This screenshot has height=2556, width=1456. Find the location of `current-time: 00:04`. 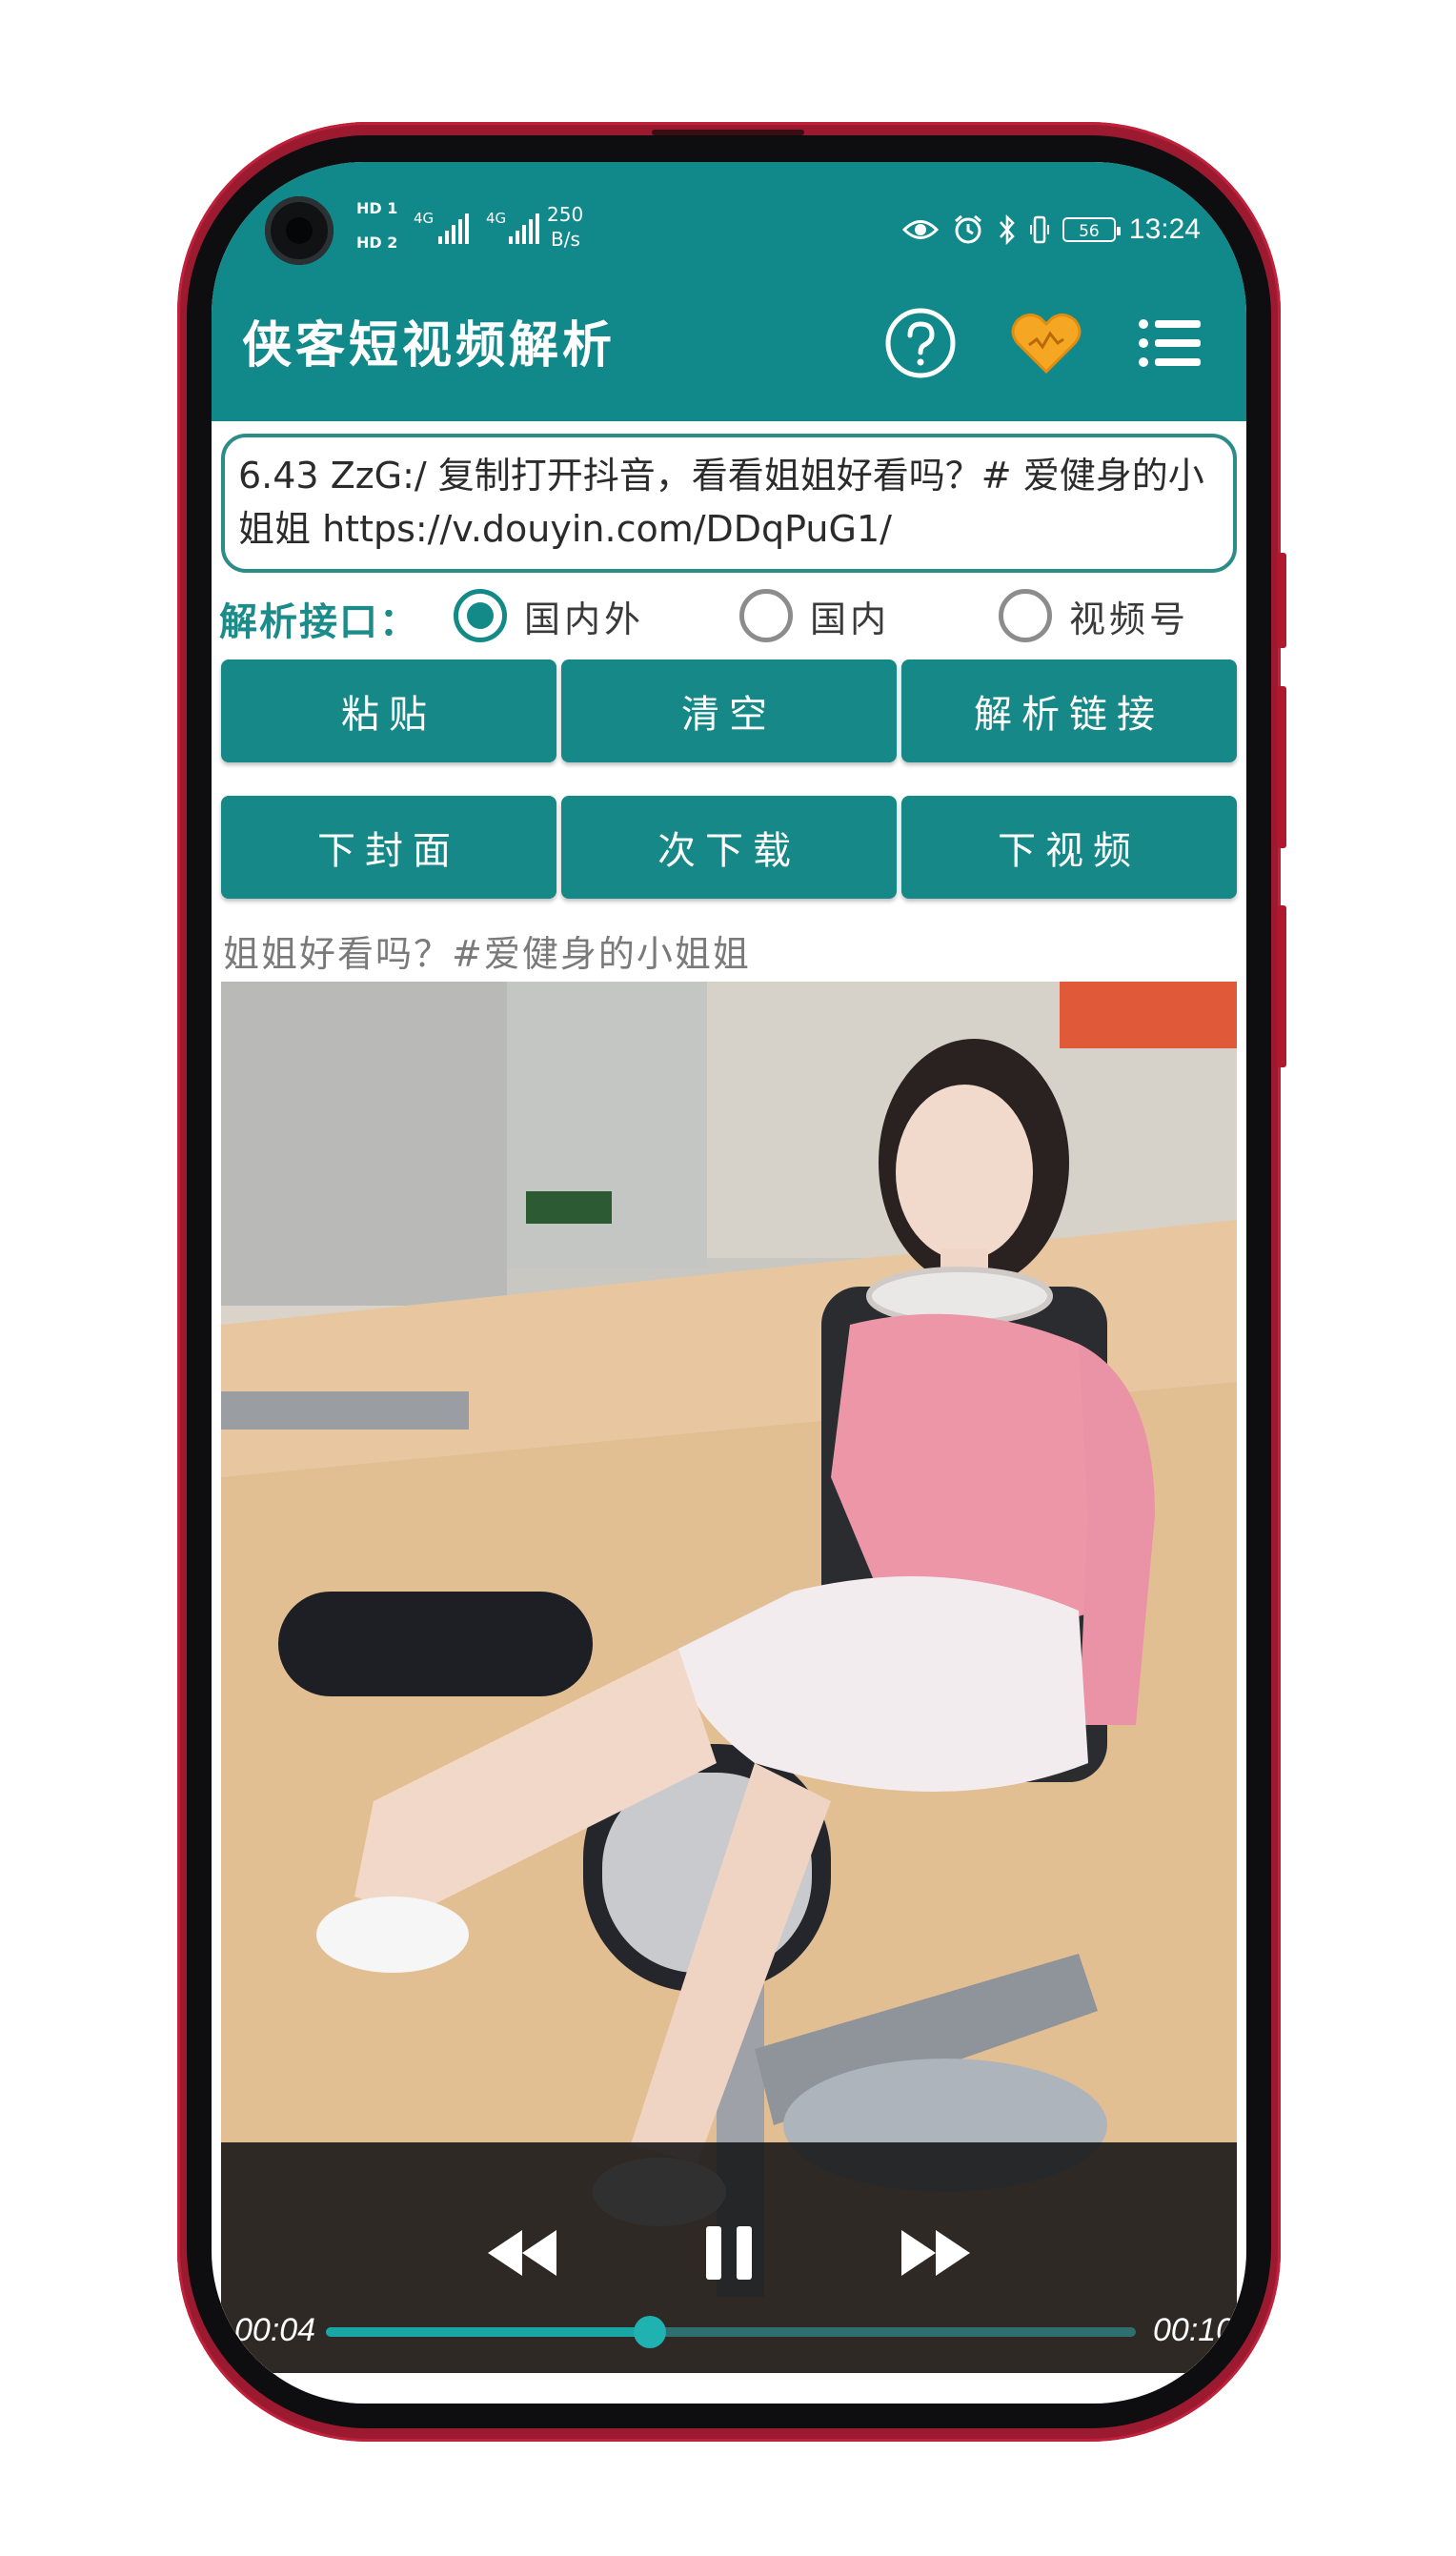

current-time: 00:04 is located at coordinates (275, 2330).